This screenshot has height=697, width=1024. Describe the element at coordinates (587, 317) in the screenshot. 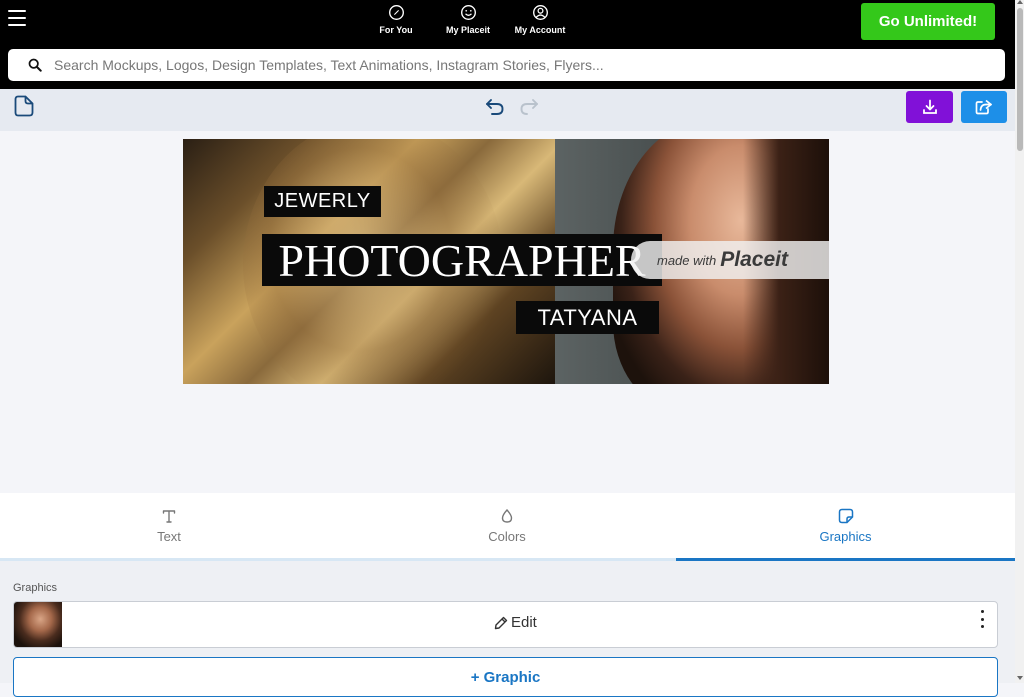

I see `text-tatyana: TATYANA` at that location.